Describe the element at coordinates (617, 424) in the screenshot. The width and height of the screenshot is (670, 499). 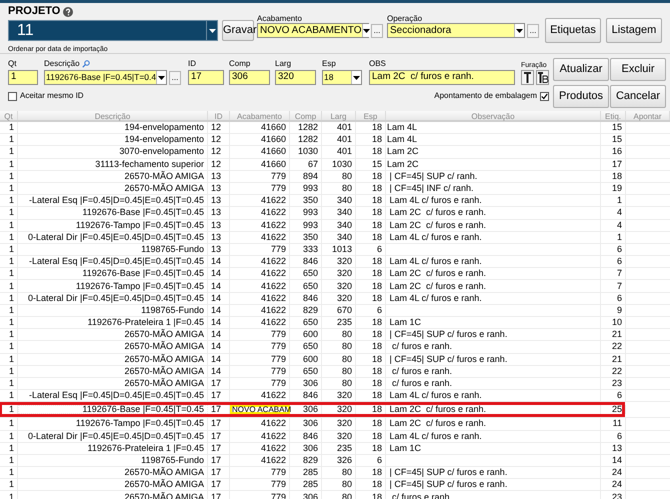
I see `table-cell: 11` at that location.